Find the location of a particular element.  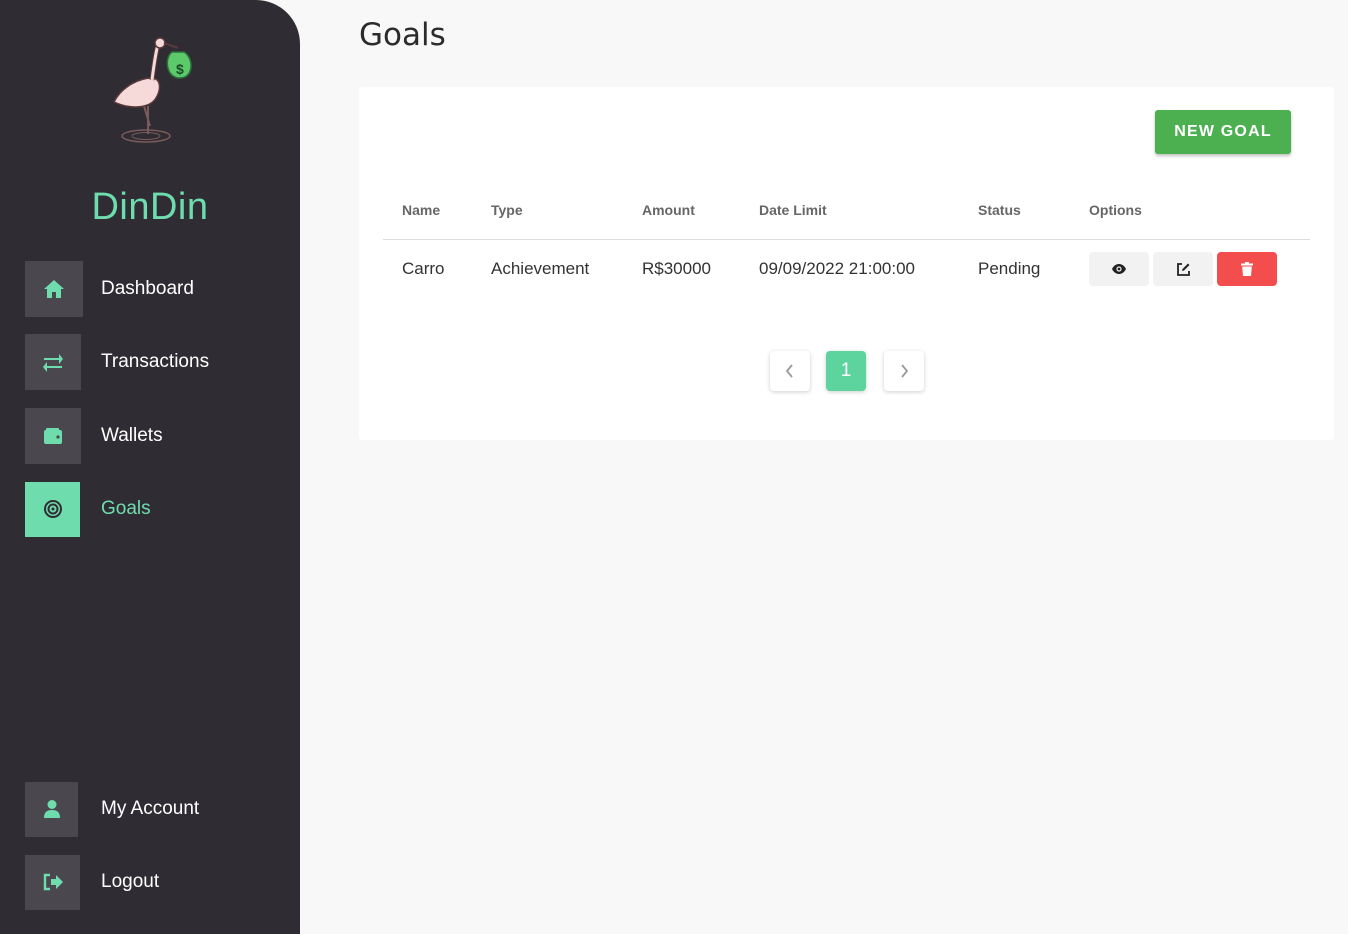

sidebar-item-dashboard: Dashboard is located at coordinates (109, 289).